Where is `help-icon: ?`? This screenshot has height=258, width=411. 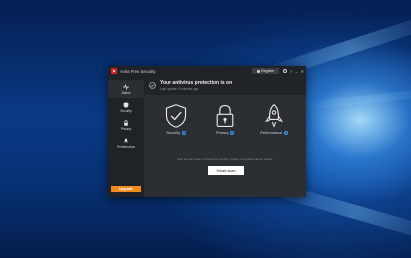 help-icon: ? is located at coordinates (291, 71).